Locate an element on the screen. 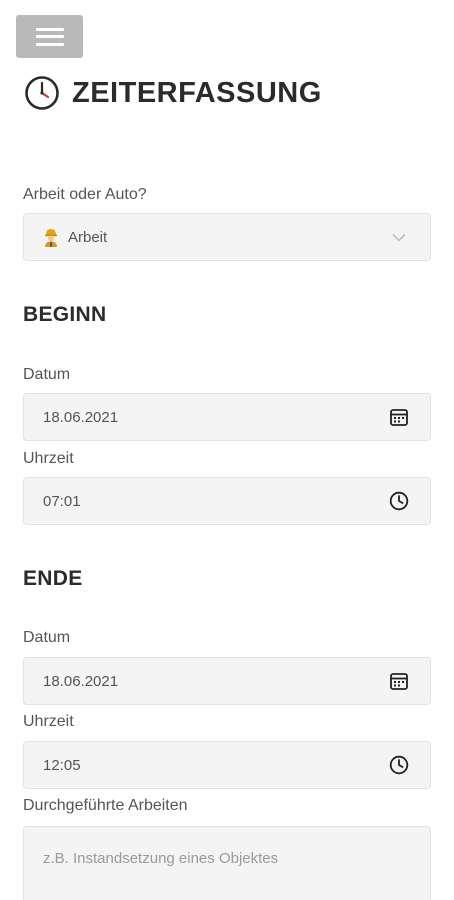 The width and height of the screenshot is (454, 900). ende-time-field: 12:05 is located at coordinates (227, 765).